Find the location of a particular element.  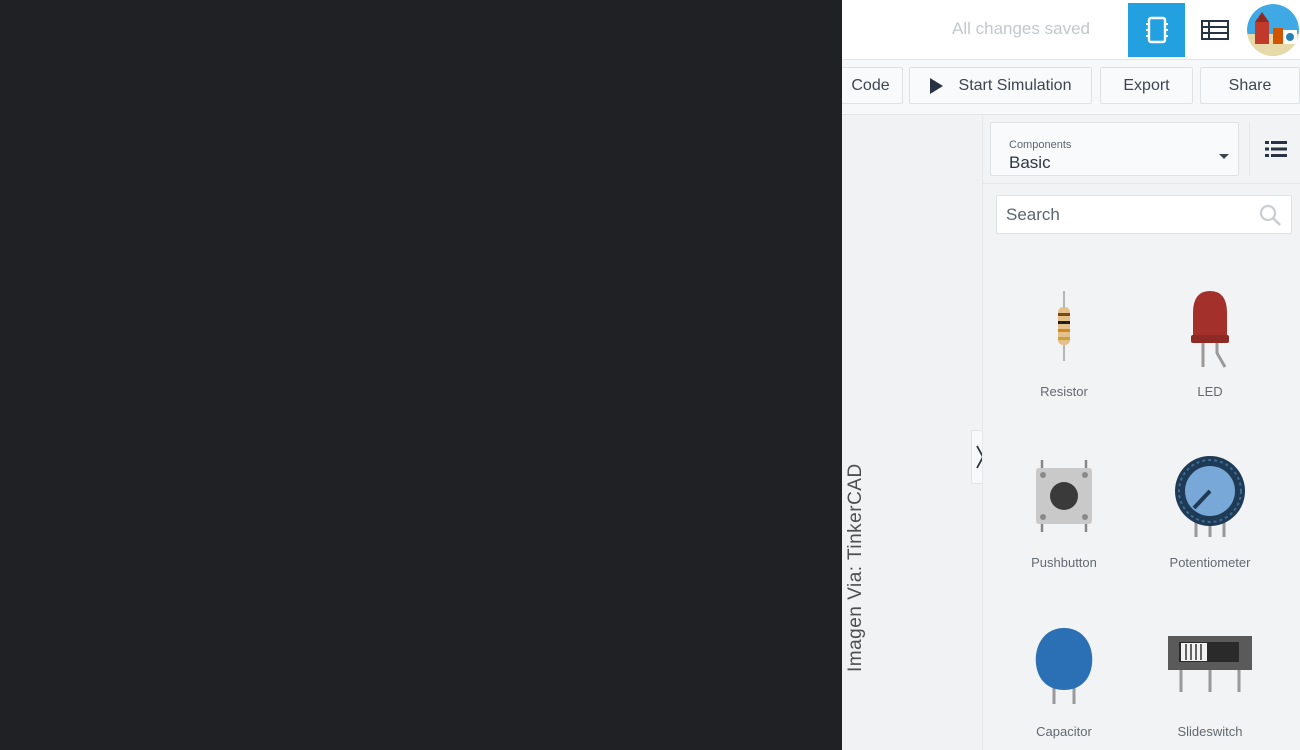

top-bar: All changes saved is located at coordinates (1071, 30).